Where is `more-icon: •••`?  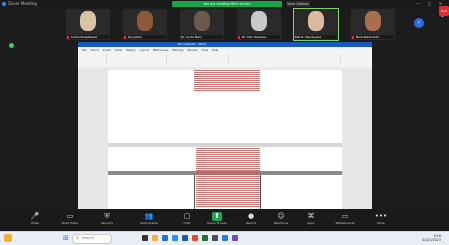 more-icon: ••• is located at coordinates (381, 216).